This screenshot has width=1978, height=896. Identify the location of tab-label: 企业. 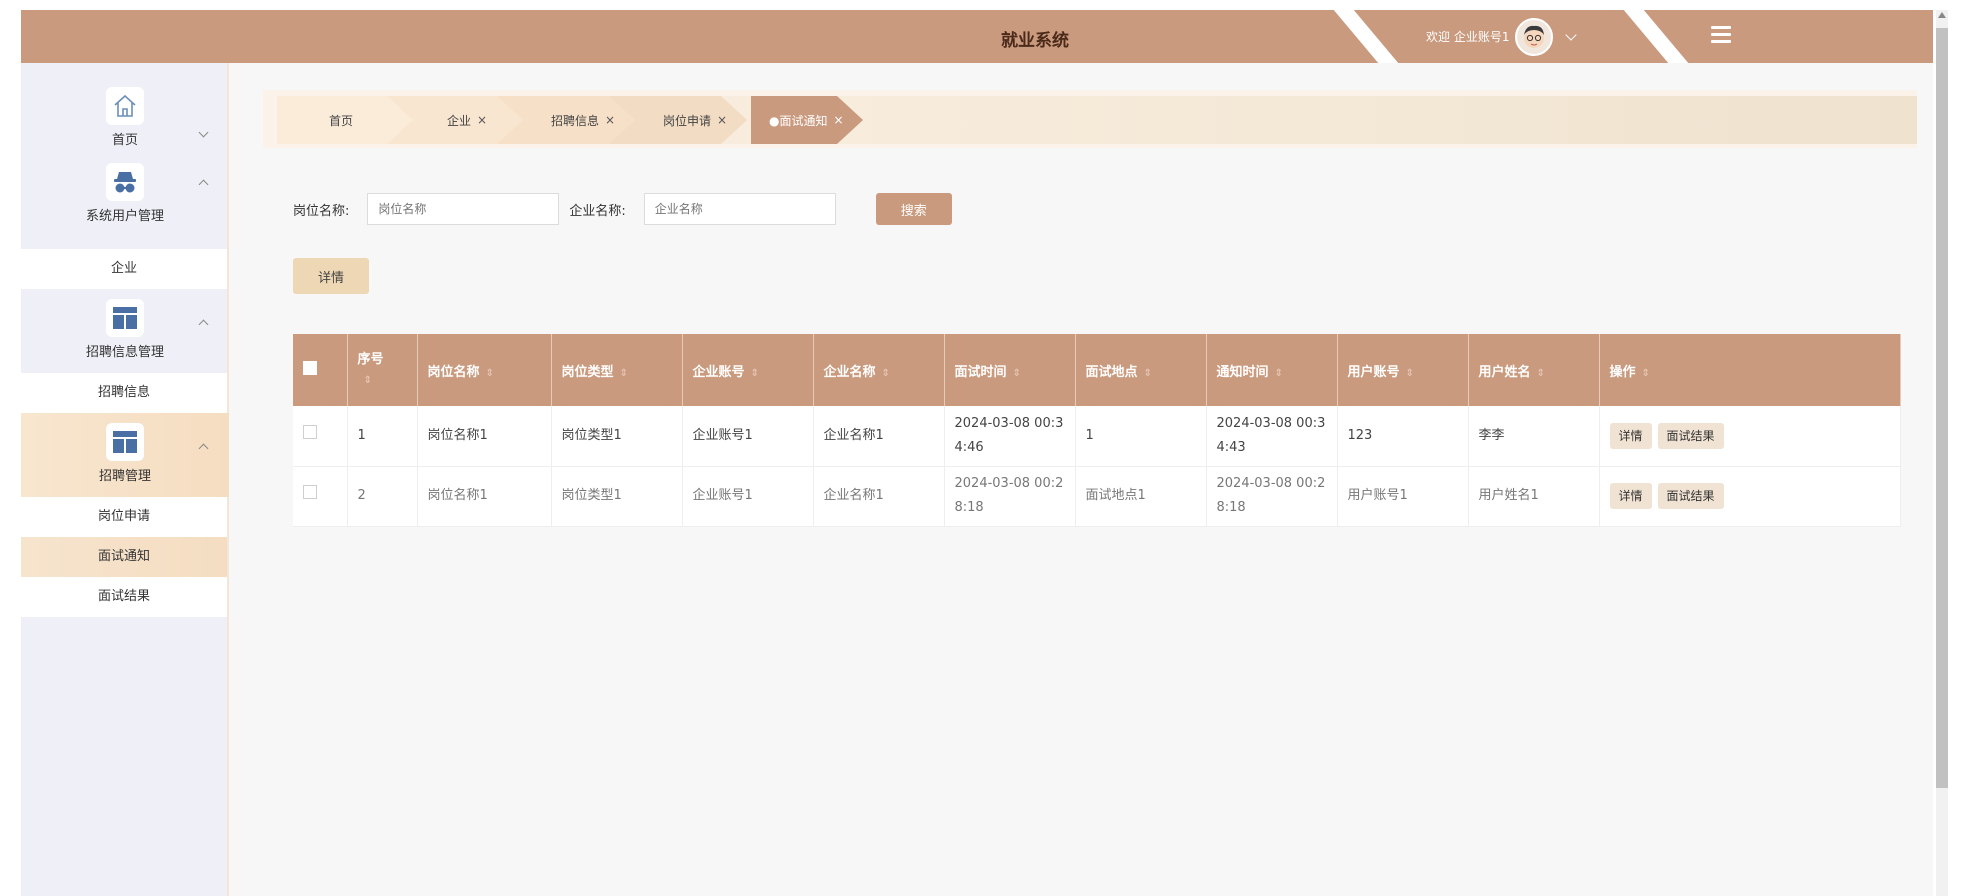
(459, 120).